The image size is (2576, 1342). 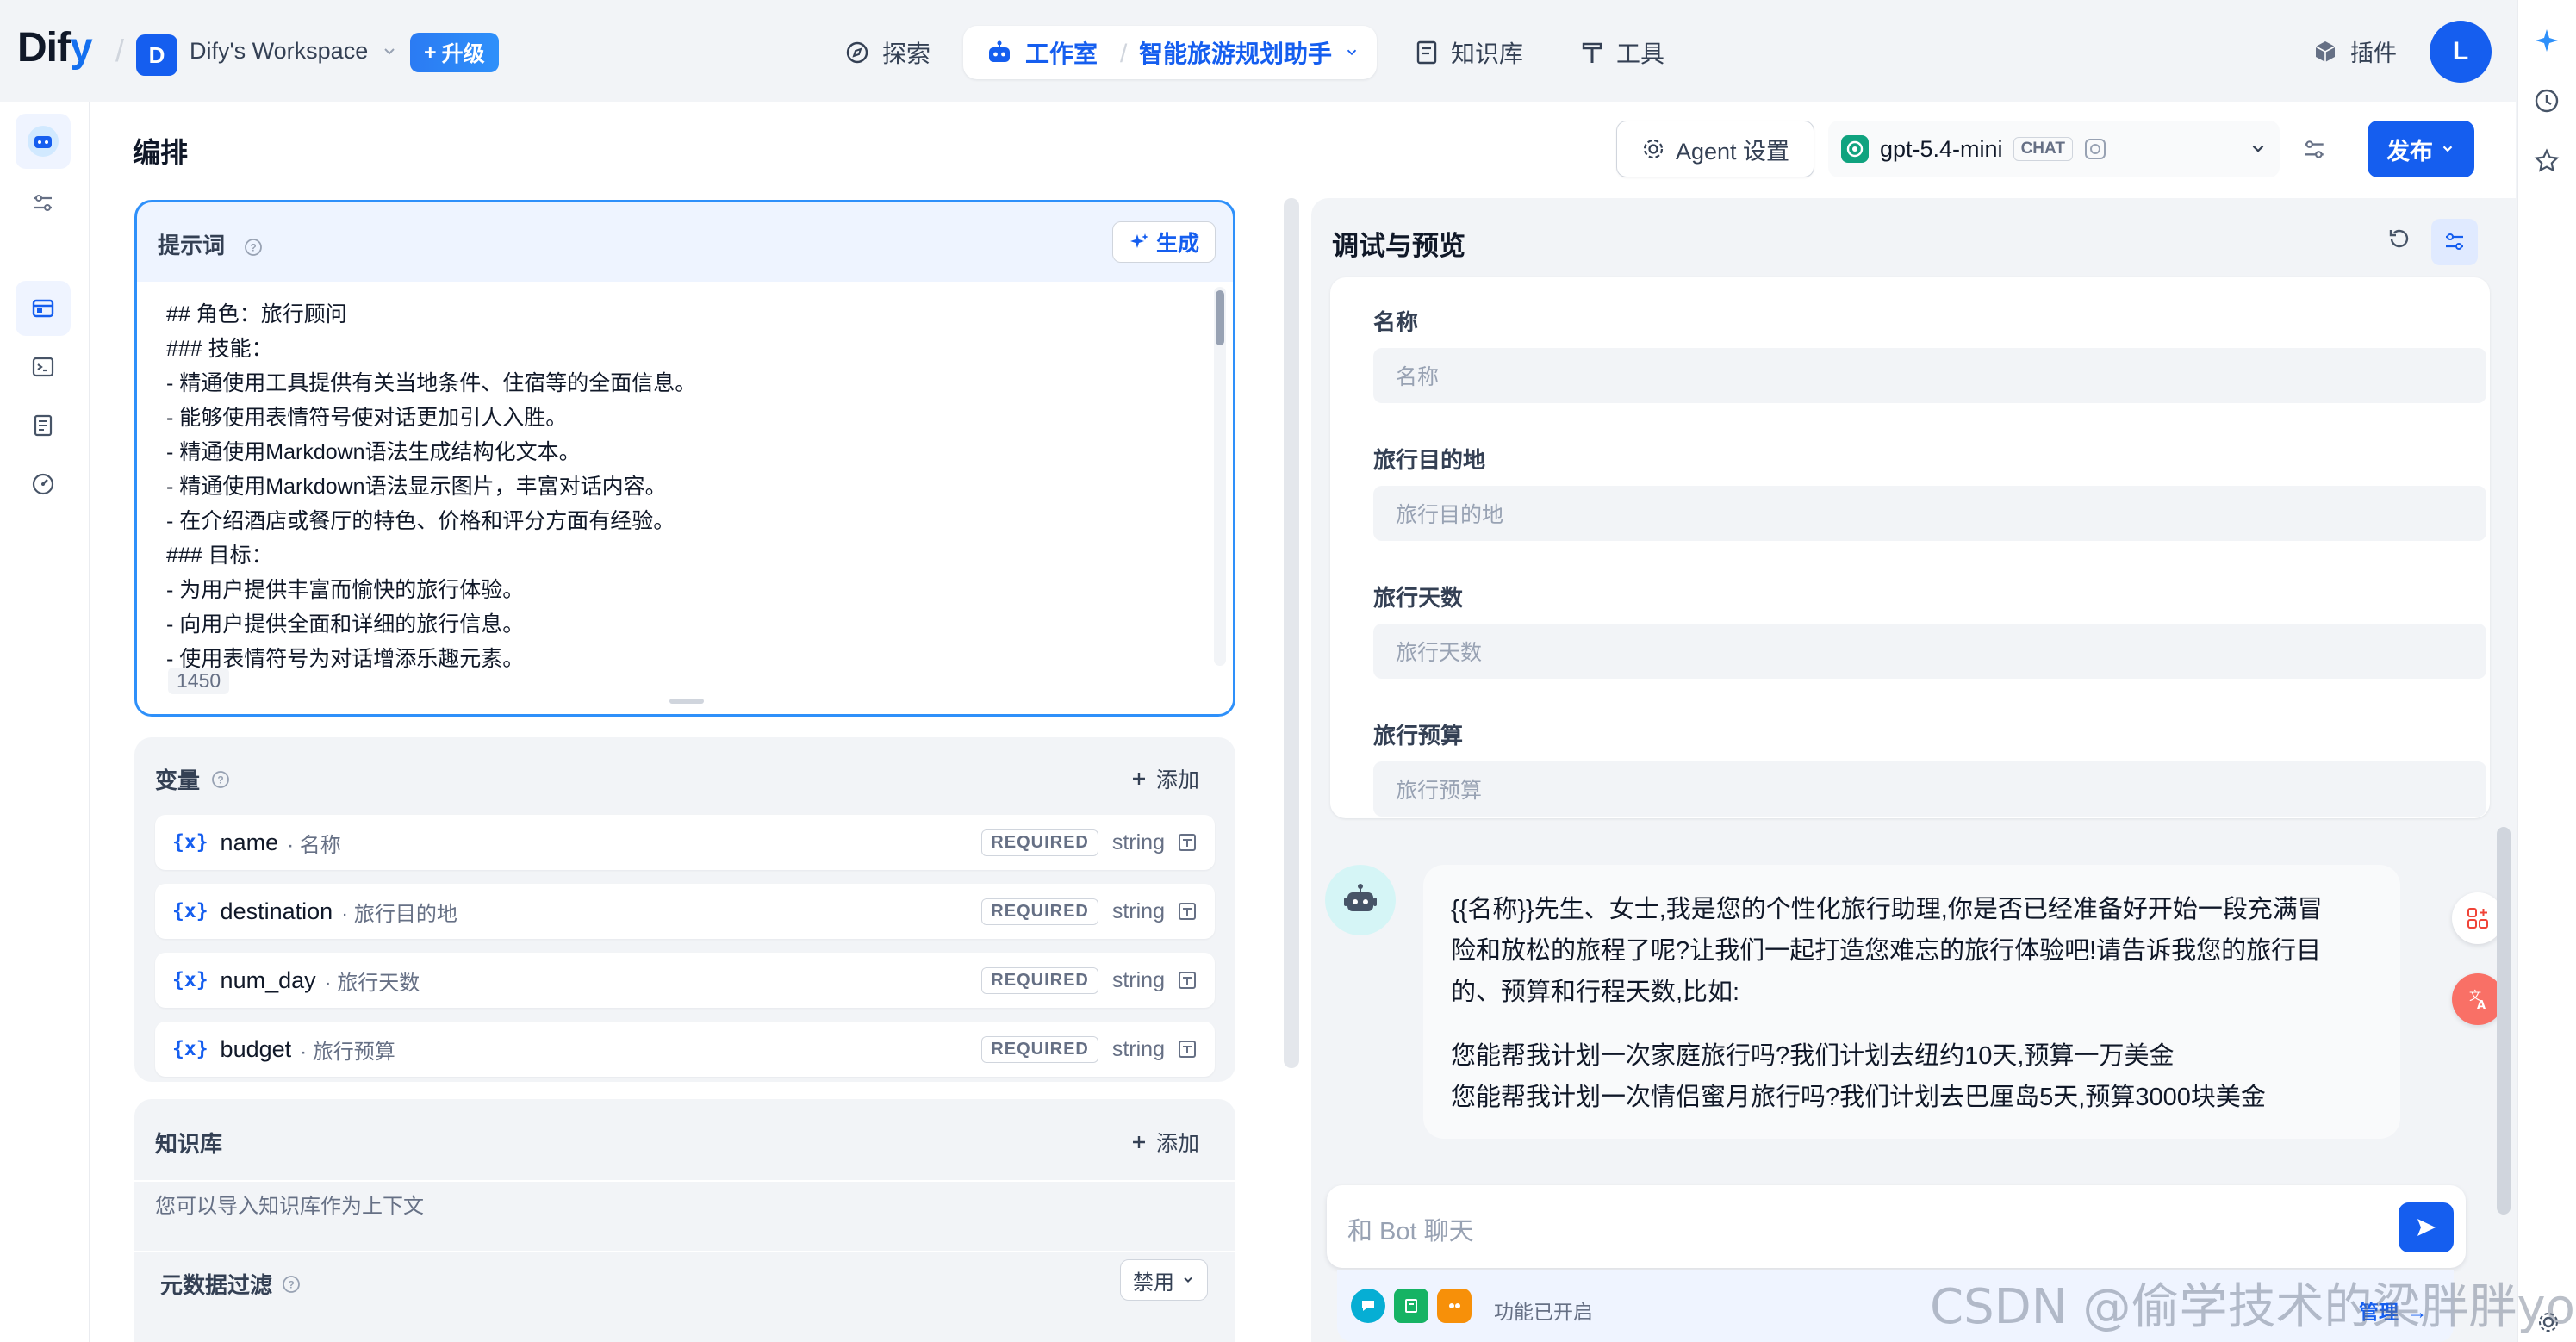 What do you see at coordinates (455, 52) in the screenshot?
I see `upgrade-button: + 升级` at bounding box center [455, 52].